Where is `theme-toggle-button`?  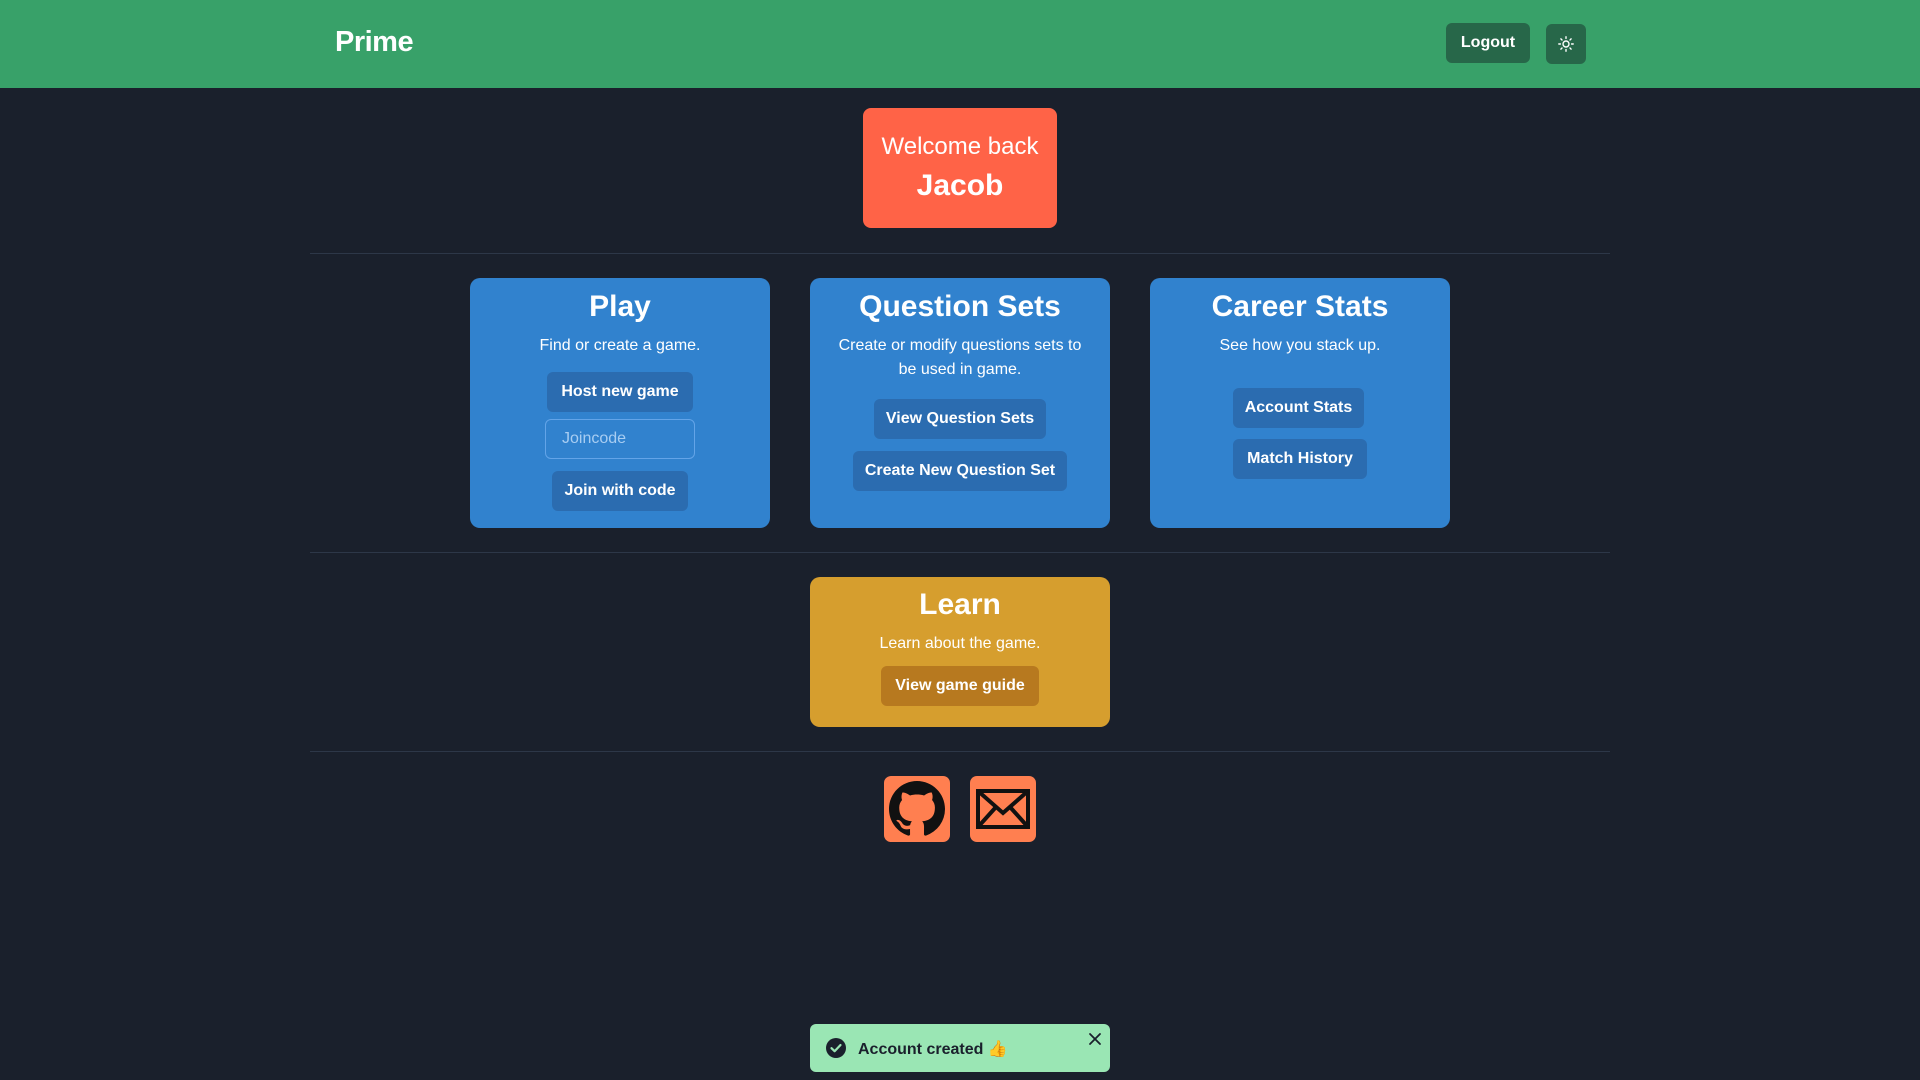
theme-toggle-button is located at coordinates (1566, 44).